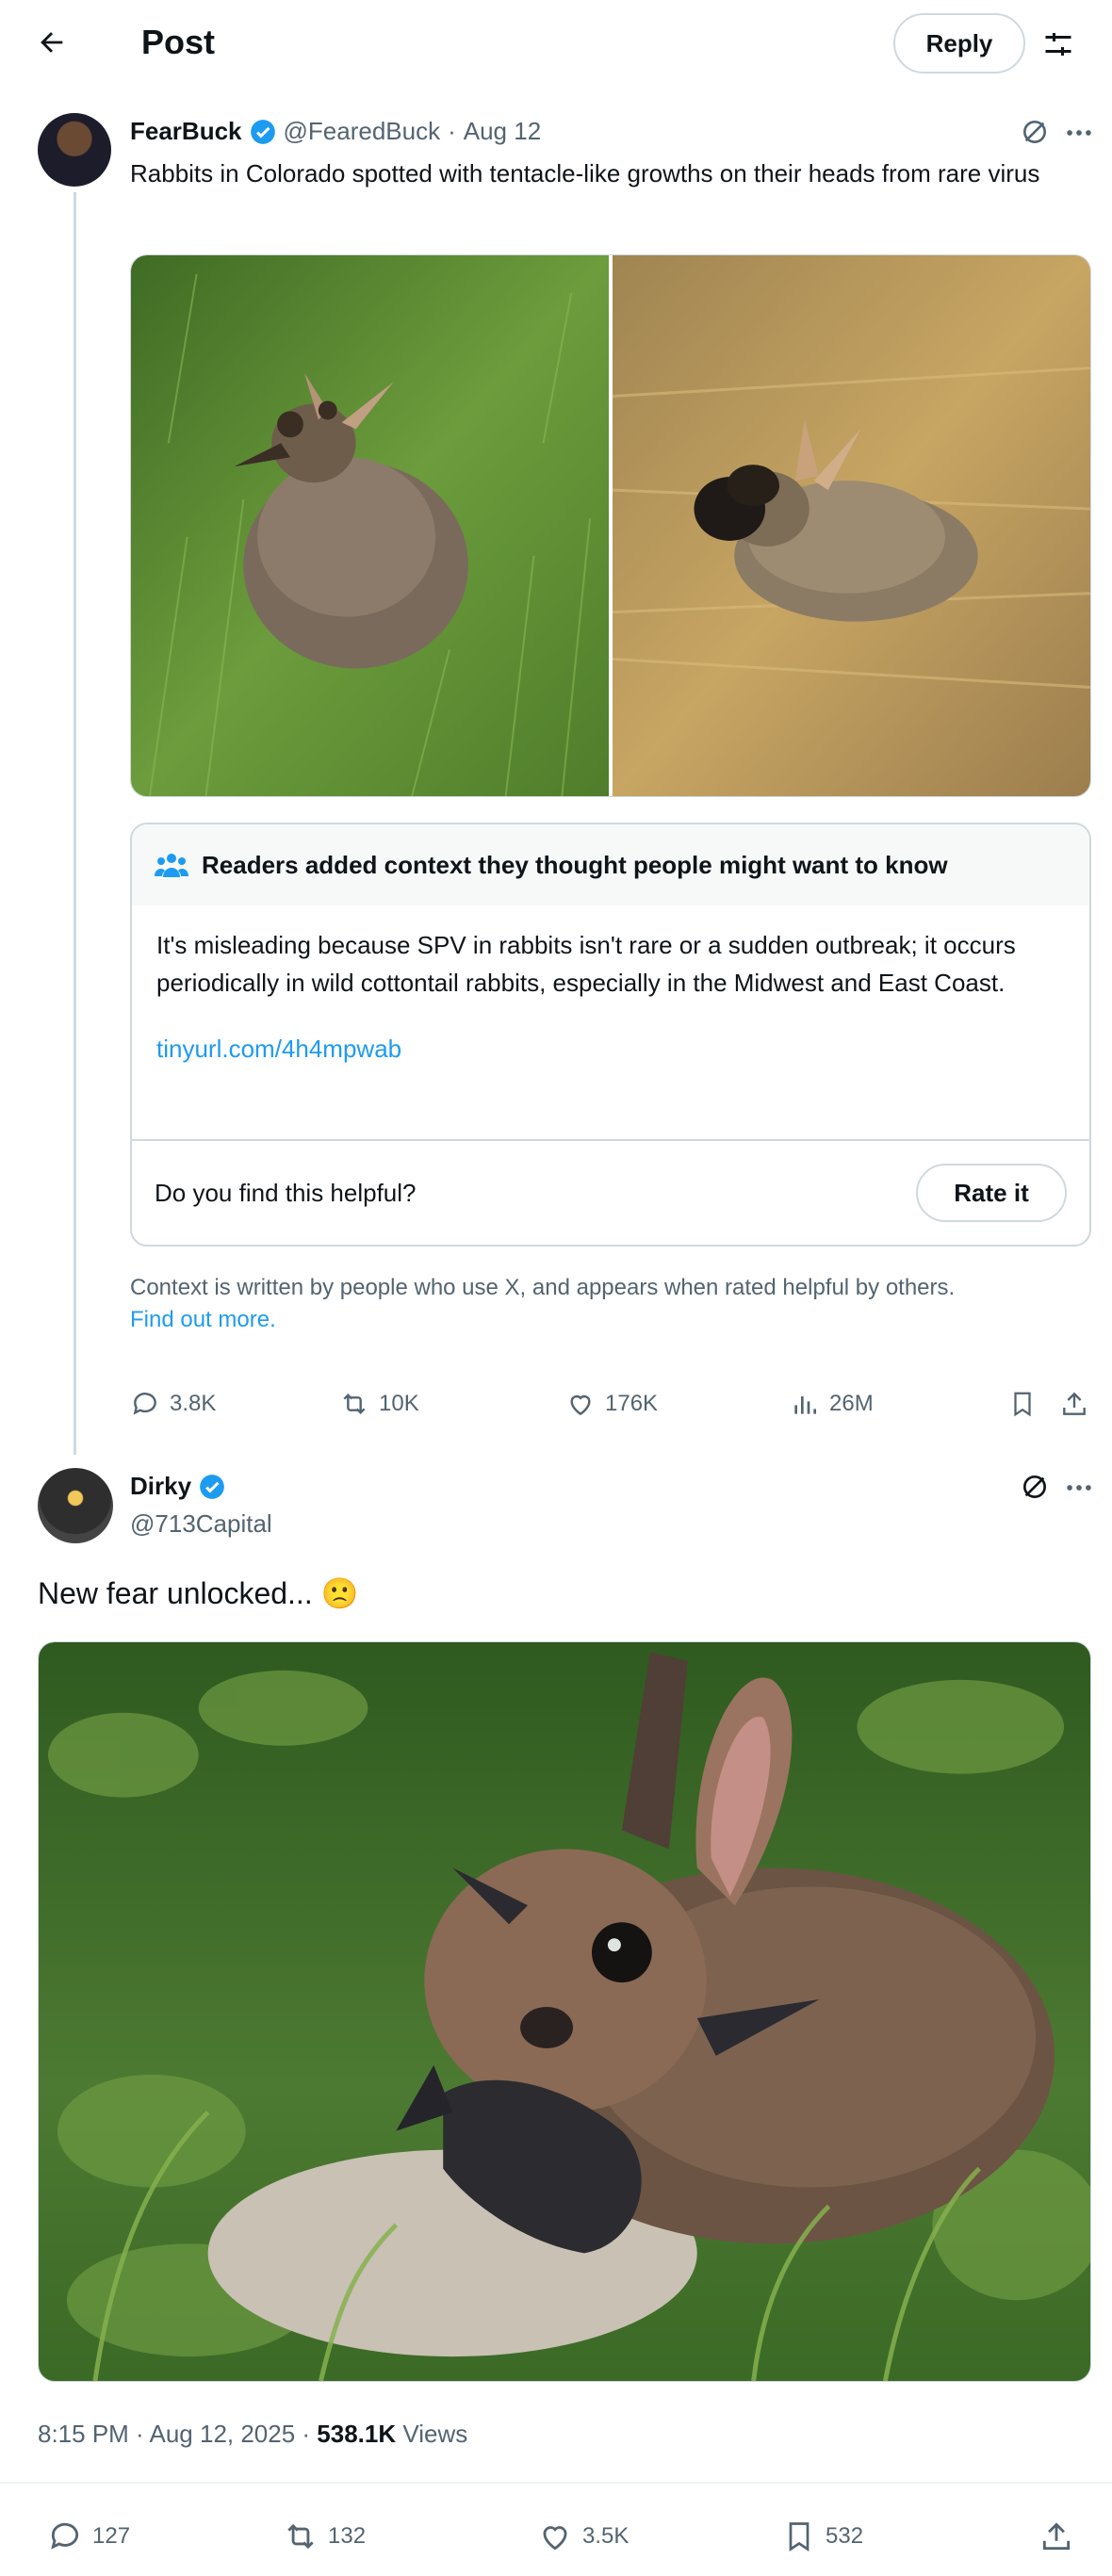 The image size is (1112, 2576). I want to click on page-title: Post, so click(178, 42).